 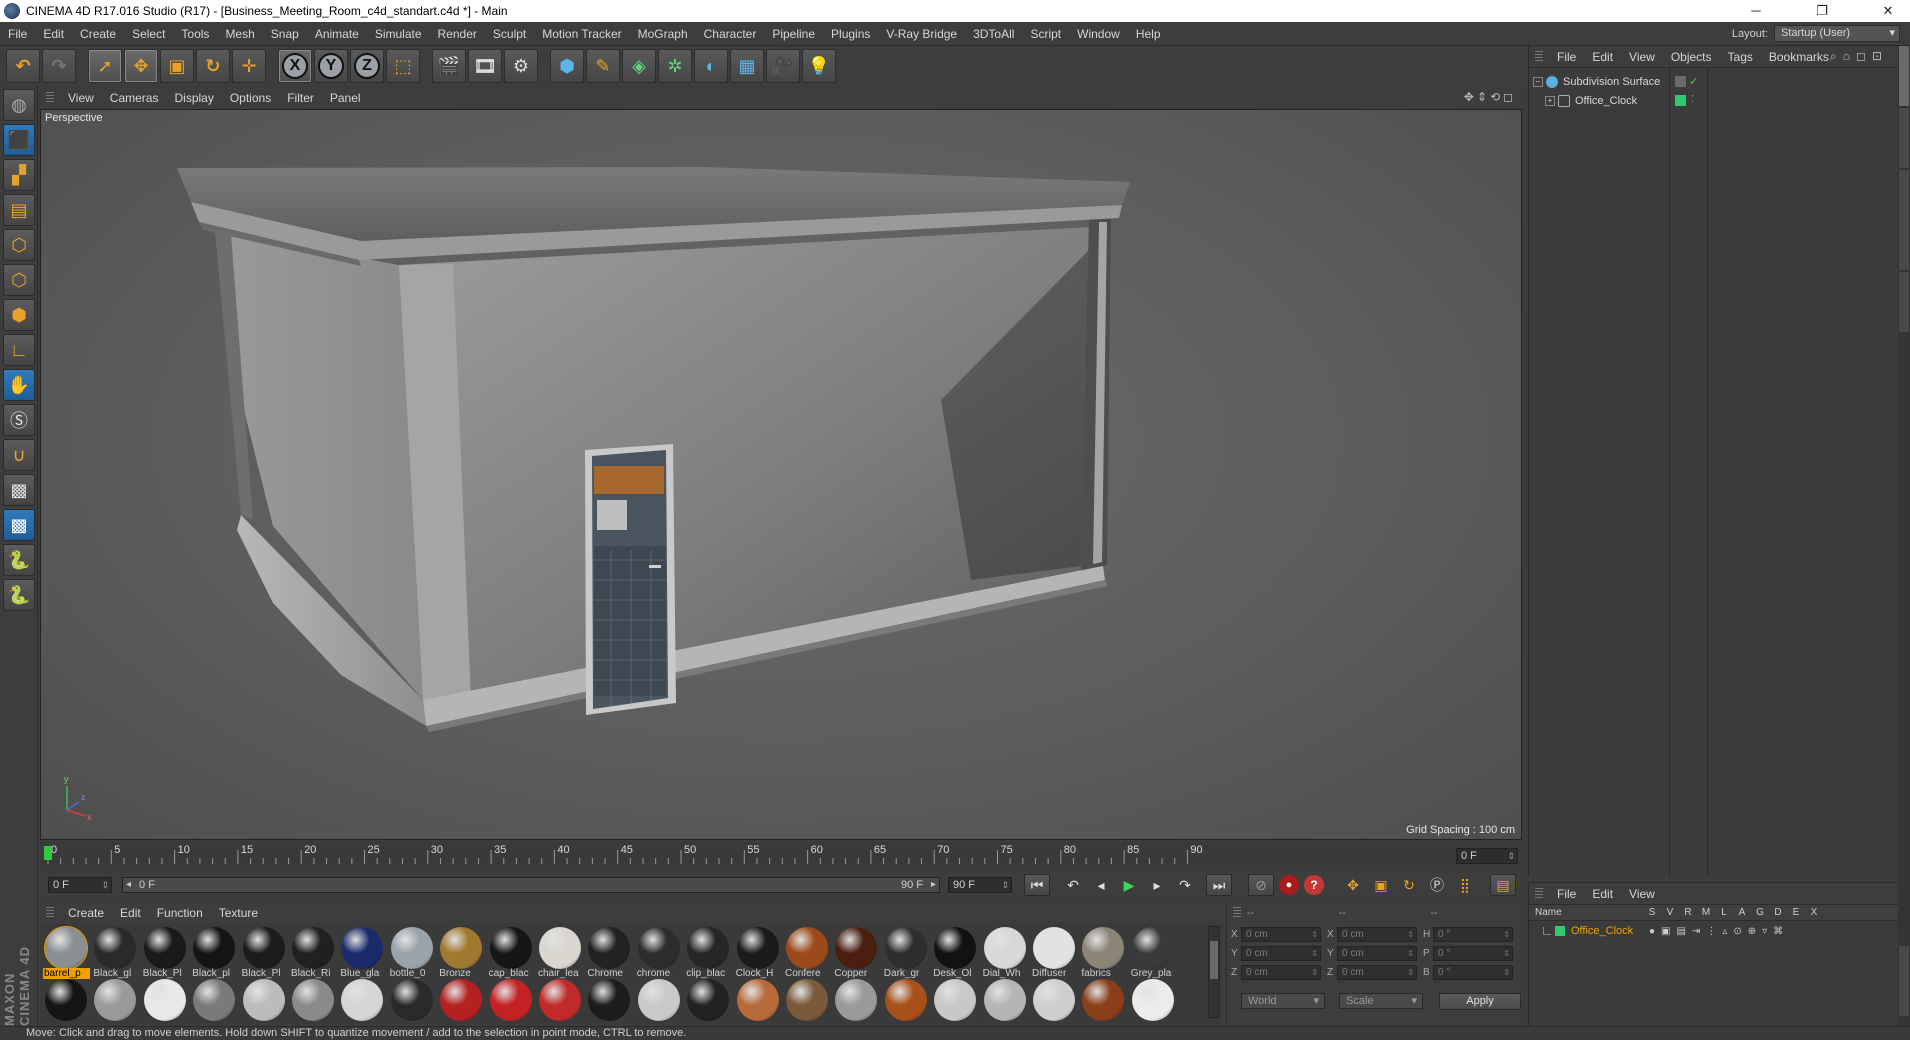 What do you see at coordinates (1490, 97) in the screenshot?
I see `viewport-navigation-icons: ✥⇕⟲◻` at bounding box center [1490, 97].